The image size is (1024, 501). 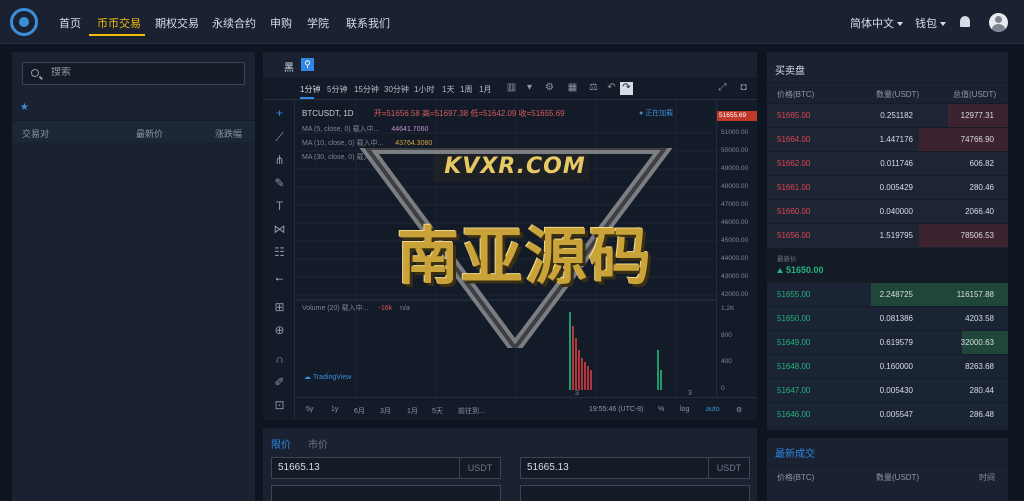 What do you see at coordinates (318, 443) in the screenshot?
I see `tab-market: 市价` at bounding box center [318, 443].